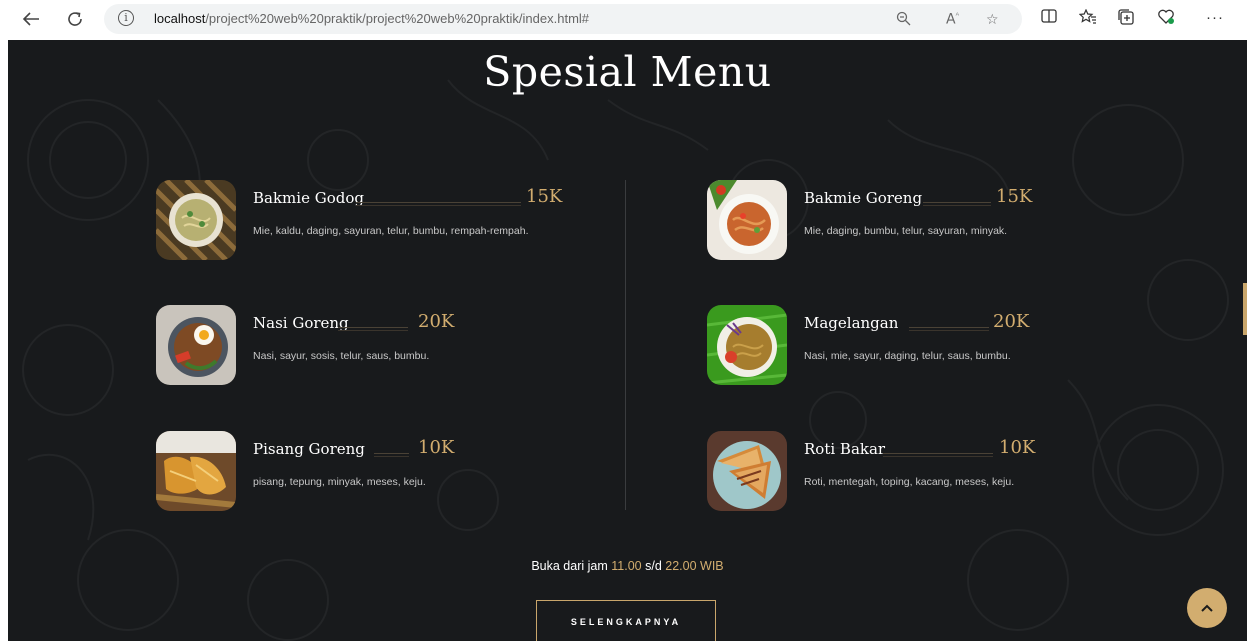 This screenshot has height=641, width=1247. I want to click on item-description: Nasi, sayur, sosis, telur, saus, bumbu., so click(341, 356).